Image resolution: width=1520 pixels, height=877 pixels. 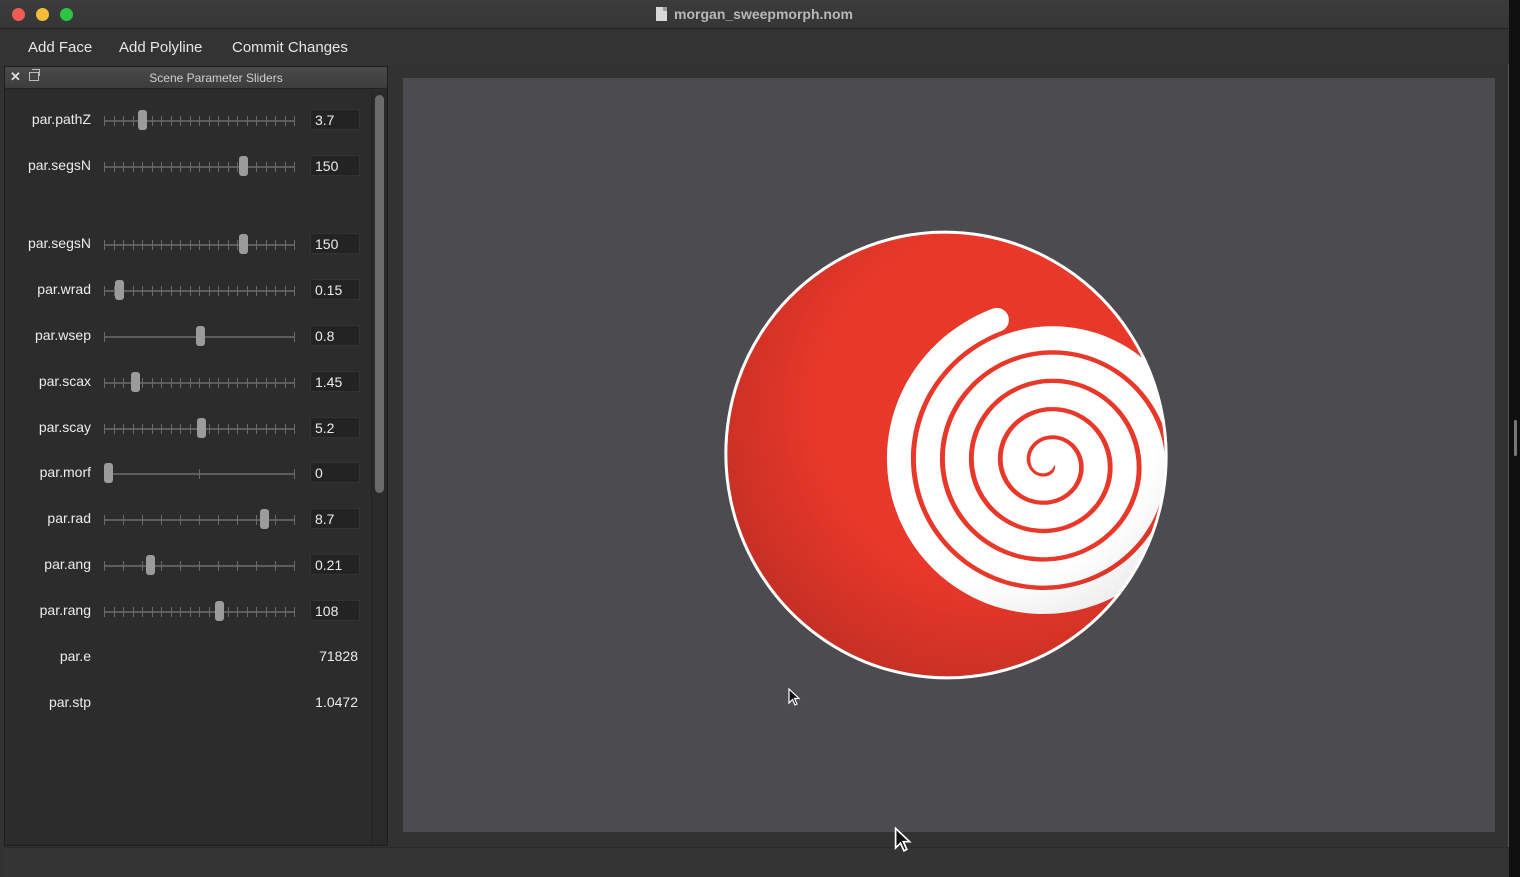 I want to click on title-bar: morgan_sweepmorph.nom, so click(x=754, y=14).